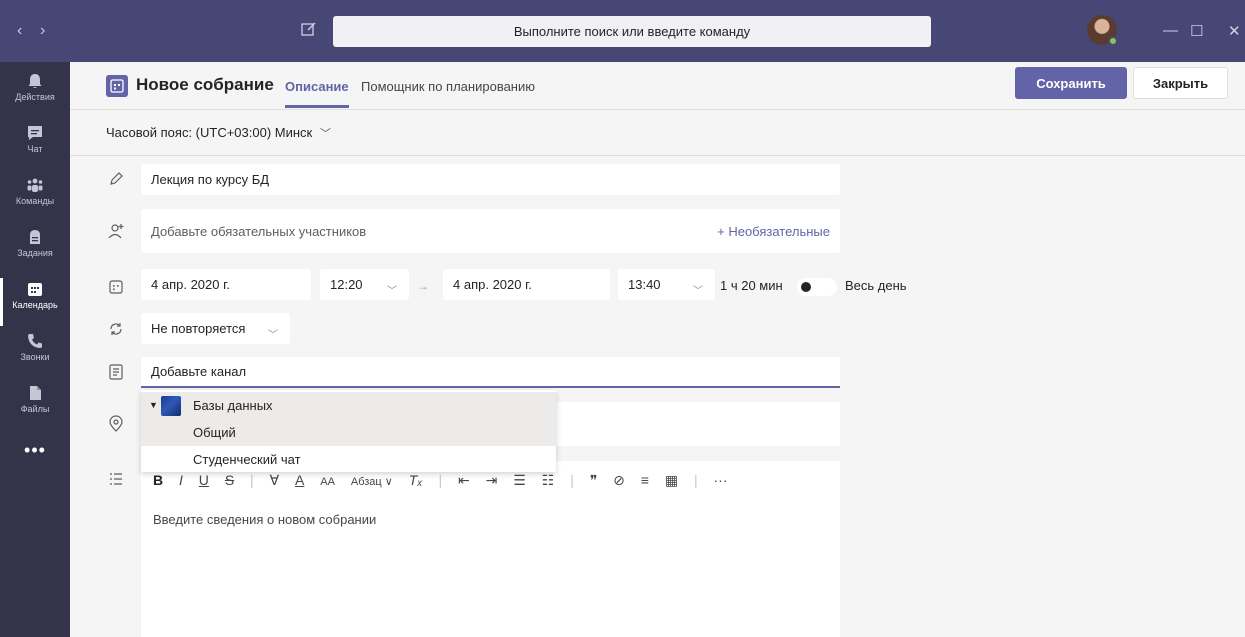  What do you see at coordinates (632, 31) in the screenshot?
I see `search-input: Выполните поиск или введите команду` at bounding box center [632, 31].